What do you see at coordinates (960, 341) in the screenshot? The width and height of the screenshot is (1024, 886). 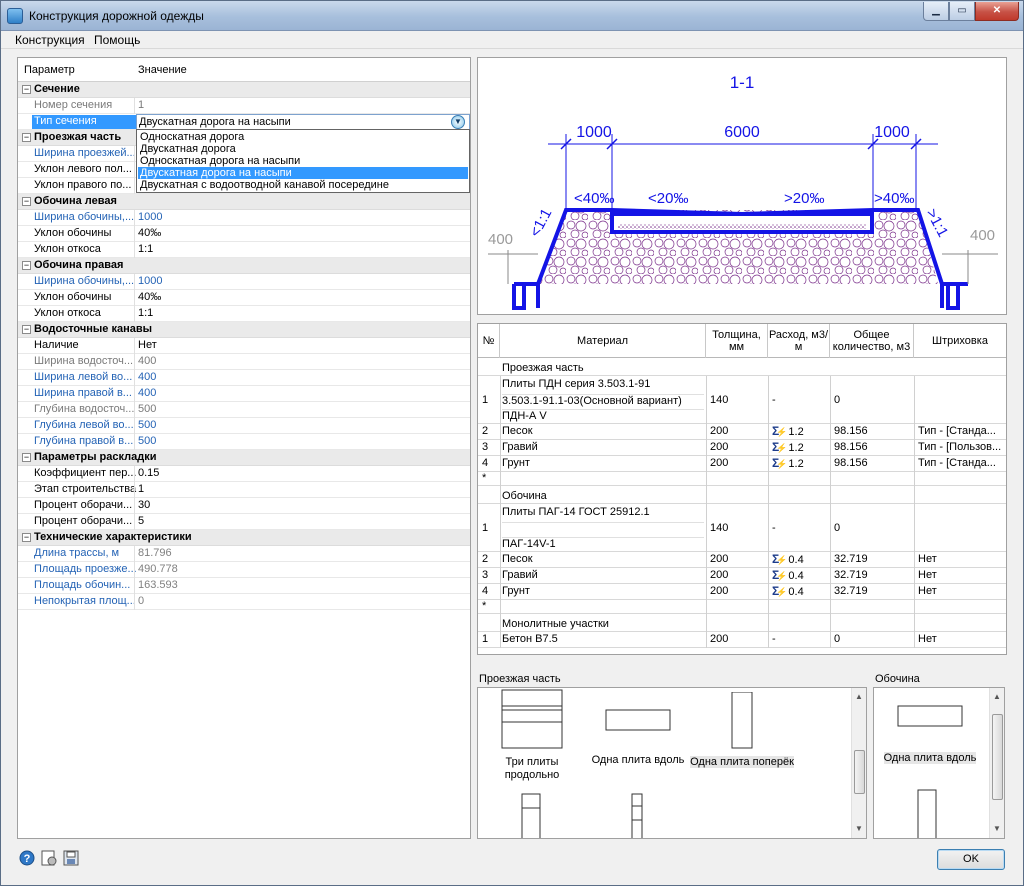 I see `header-hatch: Штриховка` at bounding box center [960, 341].